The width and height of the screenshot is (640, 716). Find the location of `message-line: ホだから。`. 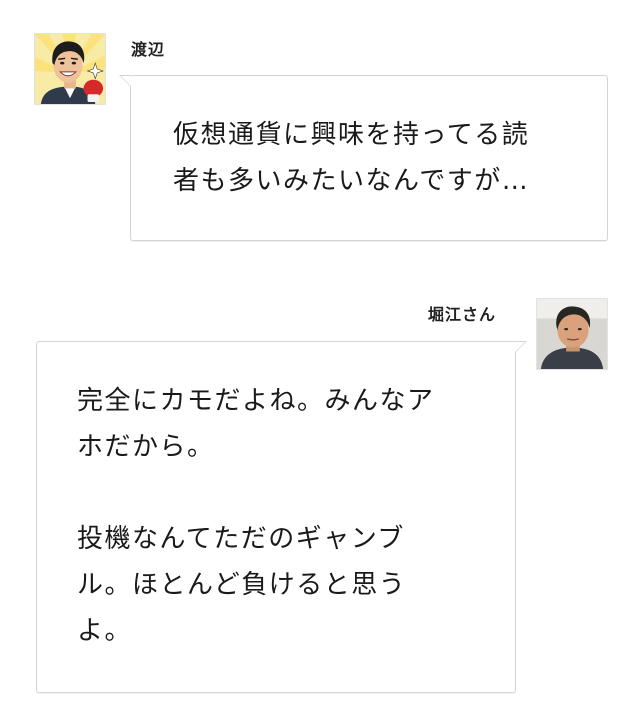

message-line: ホだから。 is located at coordinates (146, 447).